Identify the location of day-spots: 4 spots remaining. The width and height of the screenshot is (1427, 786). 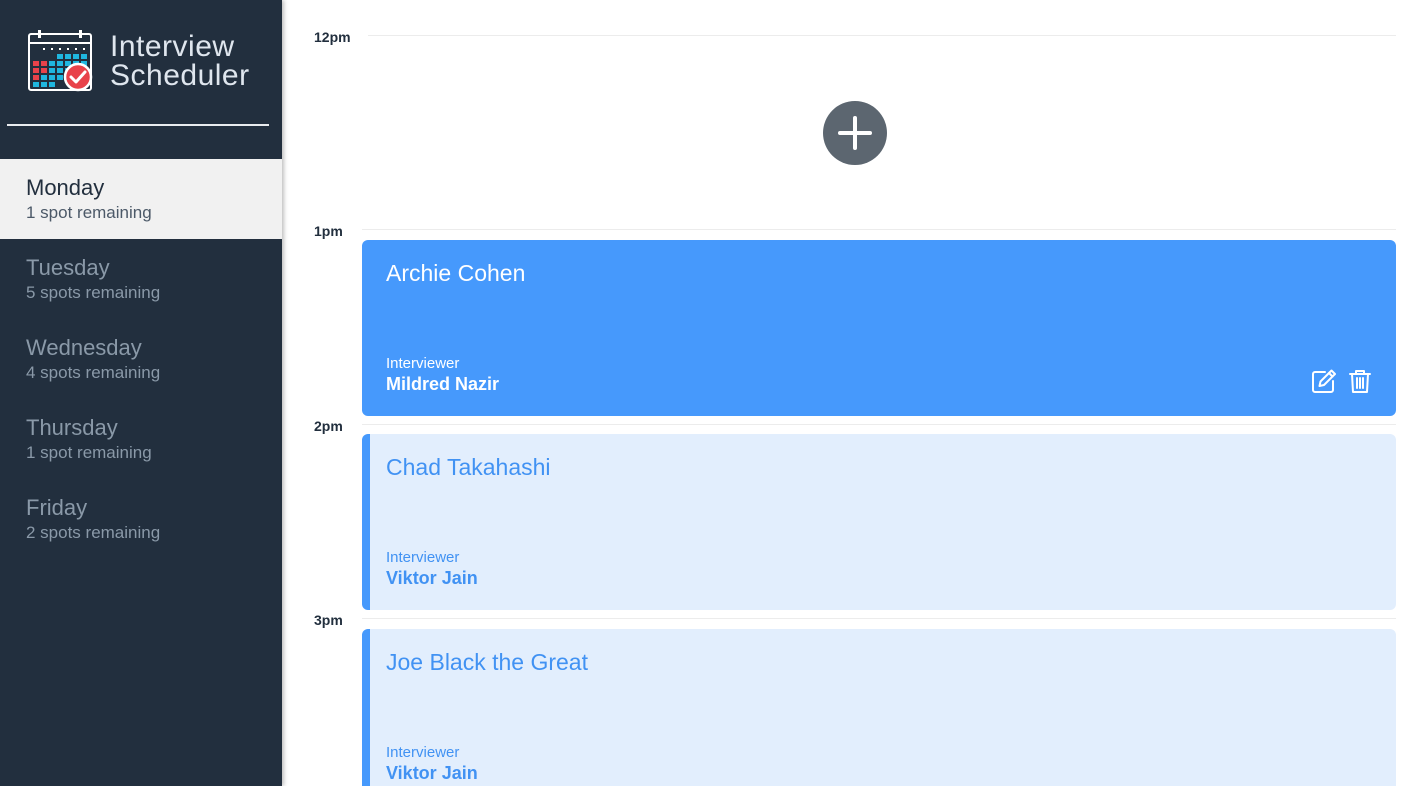
(93, 372).